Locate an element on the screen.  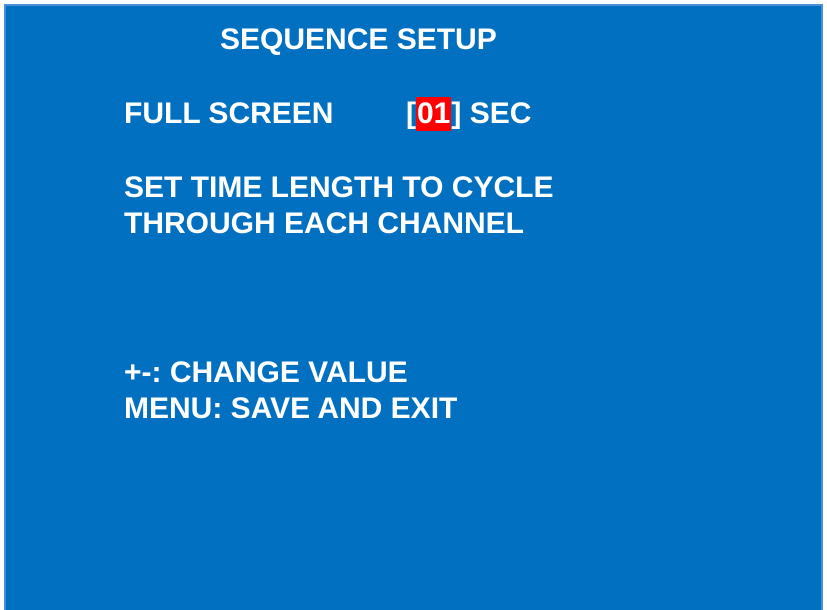
help-save-exit: MENU: SAVE AND EXIT is located at coordinates (291, 408).